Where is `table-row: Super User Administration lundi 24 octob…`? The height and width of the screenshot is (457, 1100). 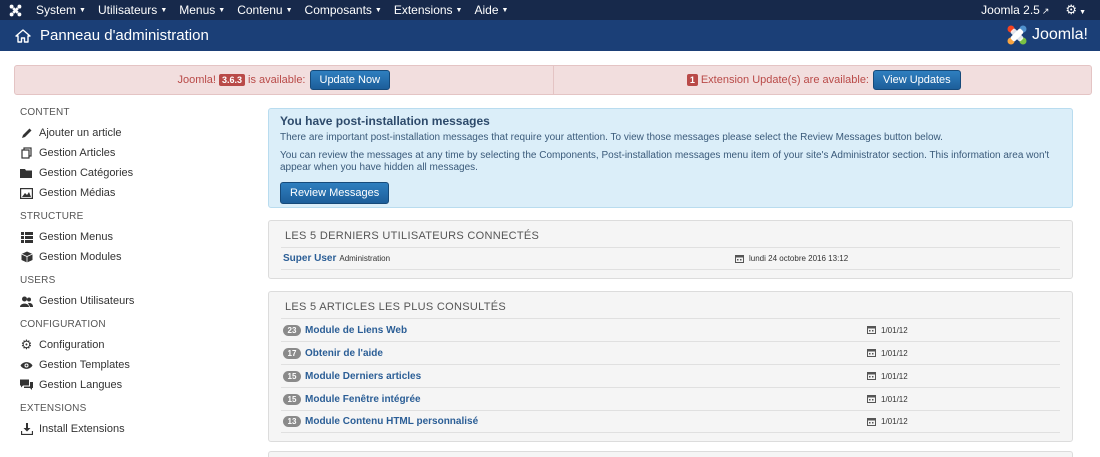
table-row: Super User Administration lundi 24 octob… is located at coordinates (670, 258).